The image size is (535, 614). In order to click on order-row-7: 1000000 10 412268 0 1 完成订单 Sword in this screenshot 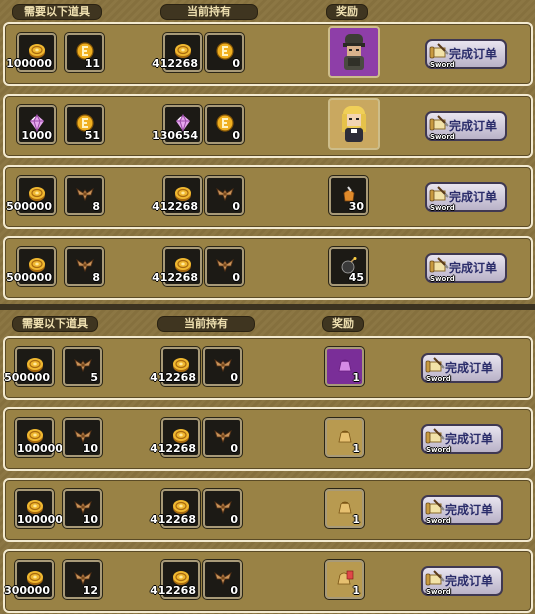, I will do `click(268, 510)`.